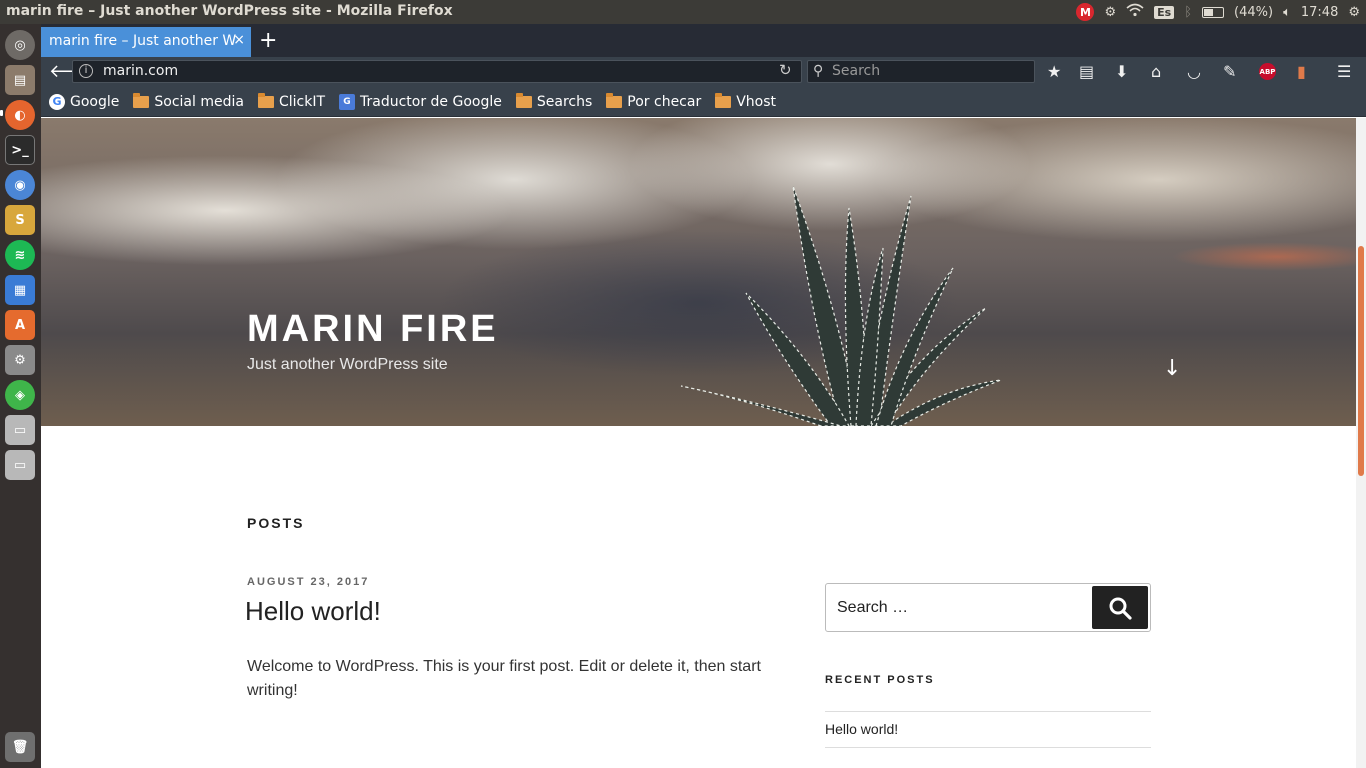  I want to click on green-app-icon: ◈, so click(20, 395).